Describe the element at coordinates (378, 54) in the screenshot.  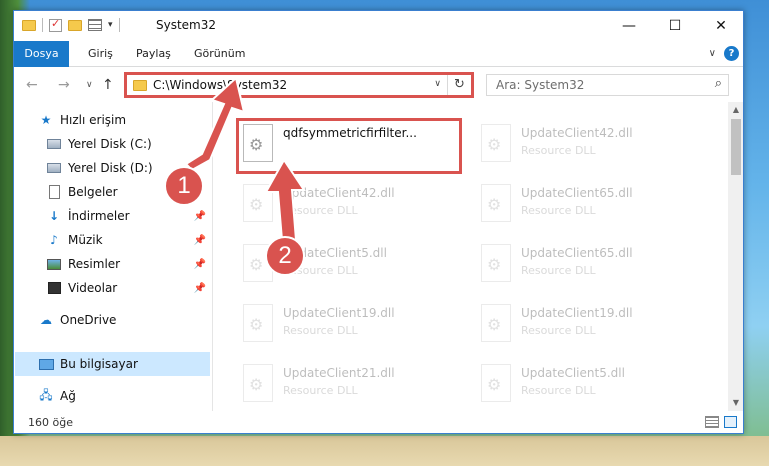
I see `ribbon-tabs: Dosya Giriş Paylaş Görünüm ∨ ?` at that location.